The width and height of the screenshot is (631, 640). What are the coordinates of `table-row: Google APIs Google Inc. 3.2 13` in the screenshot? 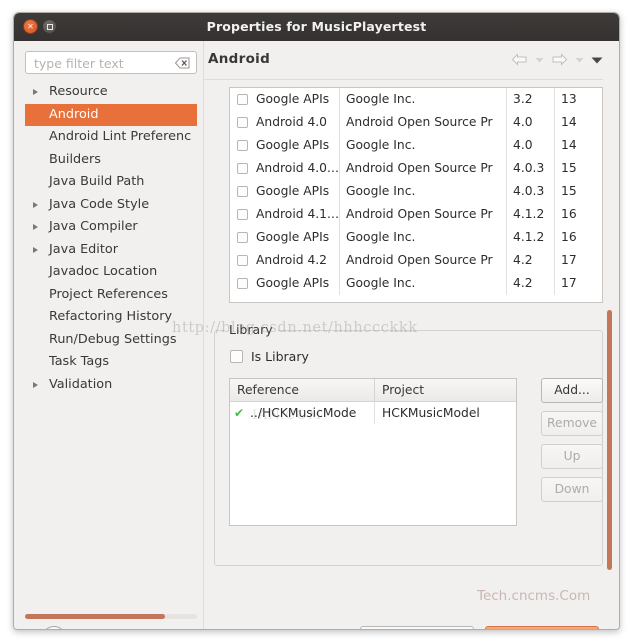 It's located at (416, 99).